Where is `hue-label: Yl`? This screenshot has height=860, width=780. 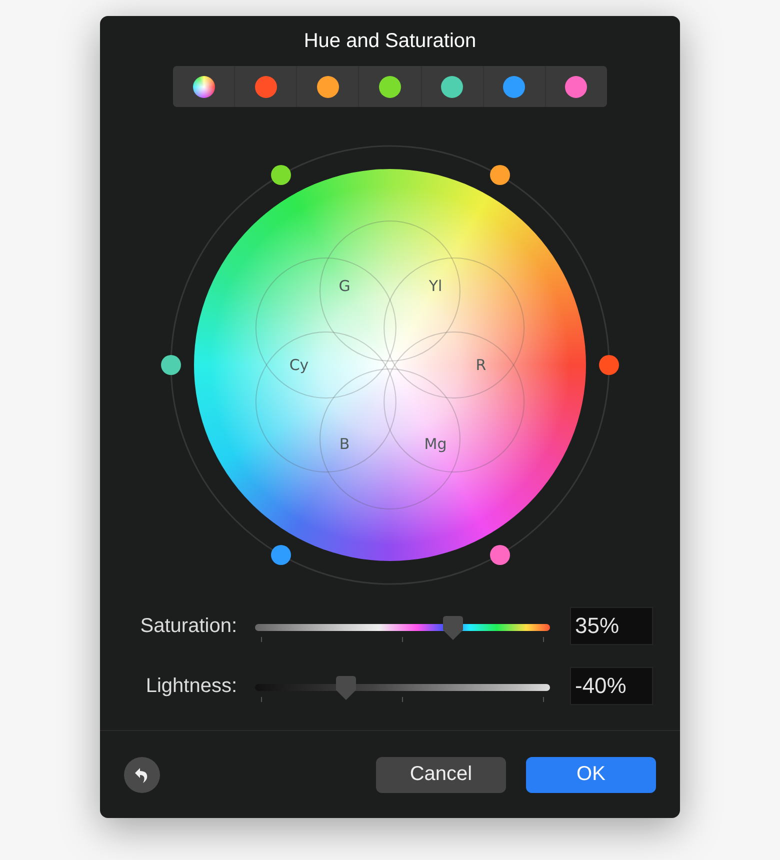
hue-label: Yl is located at coordinates (435, 286).